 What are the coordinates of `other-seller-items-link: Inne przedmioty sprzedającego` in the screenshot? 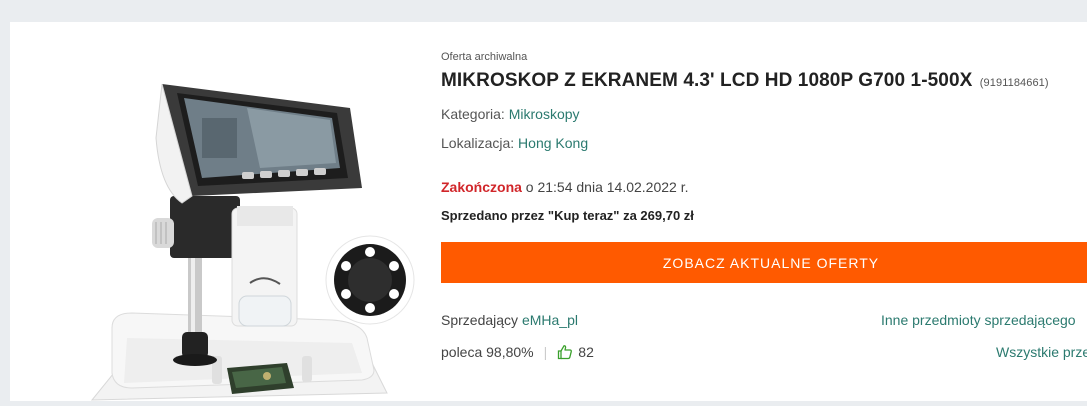 It's located at (978, 320).